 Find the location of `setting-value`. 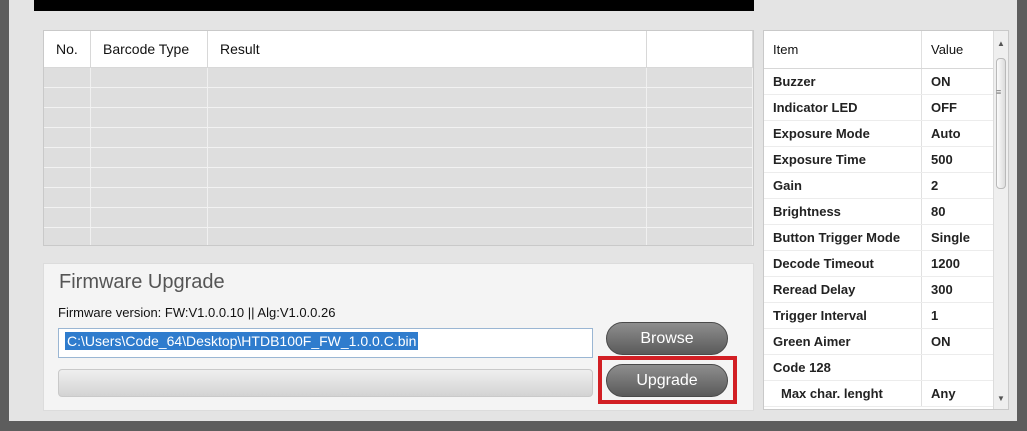

setting-value is located at coordinates (958, 367).